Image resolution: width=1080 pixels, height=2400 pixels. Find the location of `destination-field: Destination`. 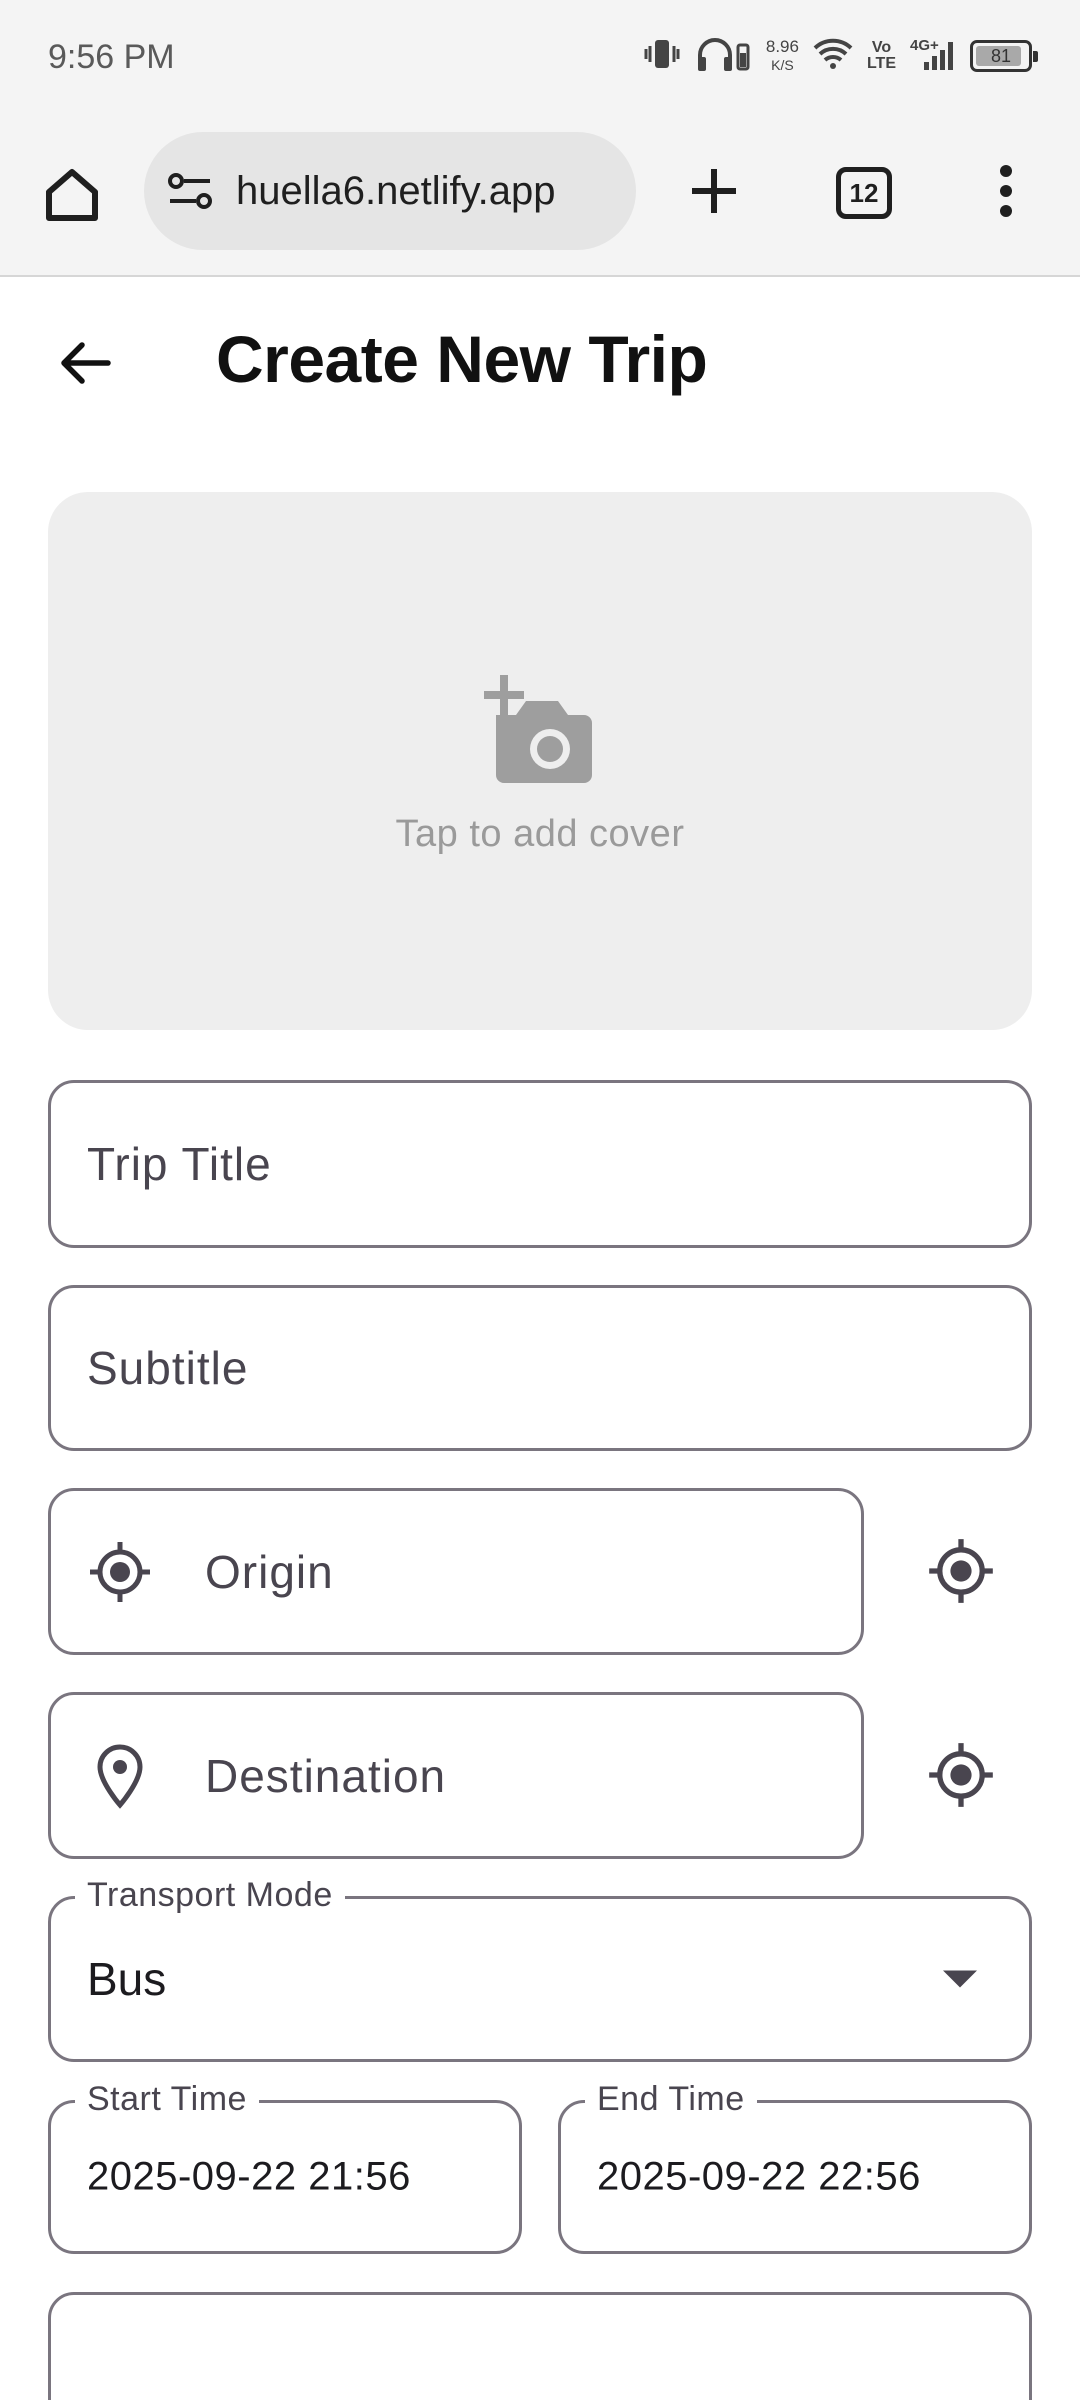

destination-field: Destination is located at coordinates (456, 1775).